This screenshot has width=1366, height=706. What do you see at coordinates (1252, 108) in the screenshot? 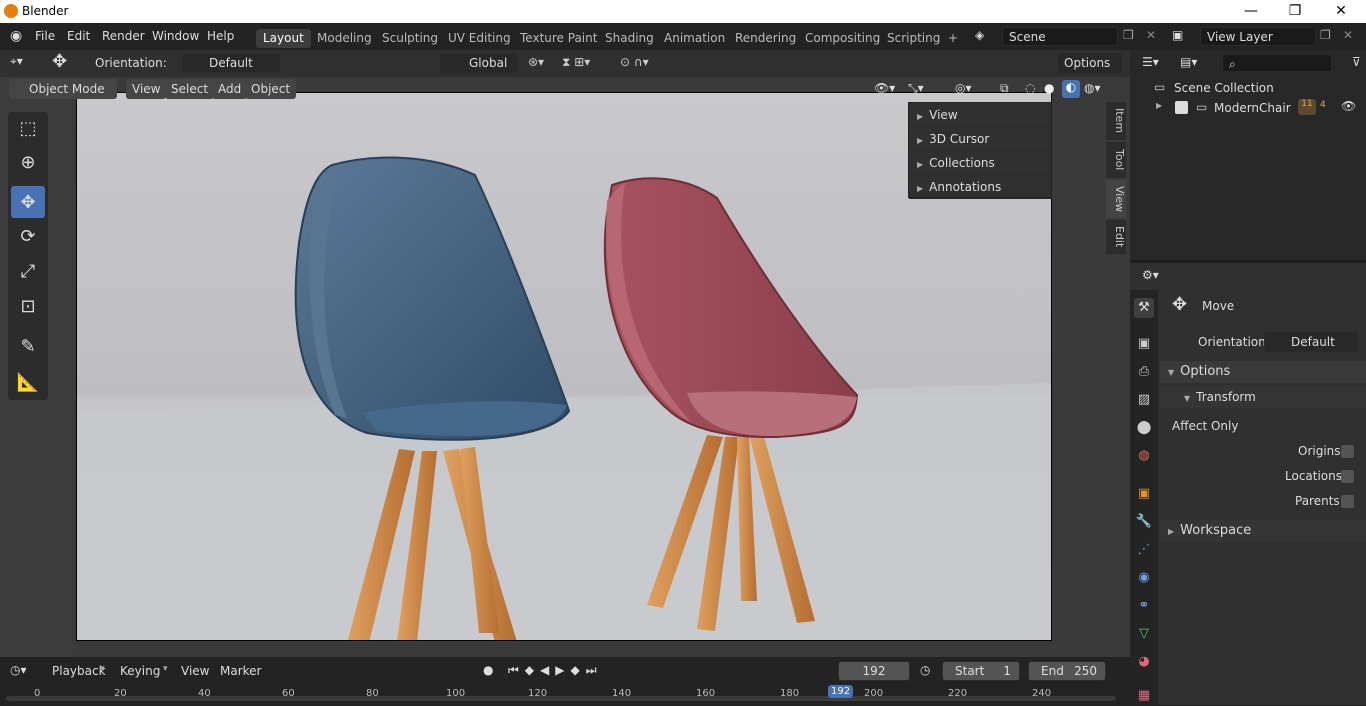
I see `object-label: ModernChair` at bounding box center [1252, 108].